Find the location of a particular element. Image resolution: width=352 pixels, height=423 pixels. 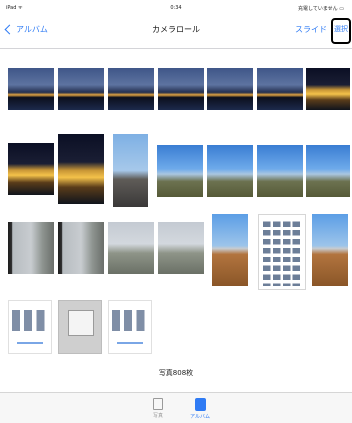

tab-bar: 写真 アルバム is located at coordinates (176, 407).